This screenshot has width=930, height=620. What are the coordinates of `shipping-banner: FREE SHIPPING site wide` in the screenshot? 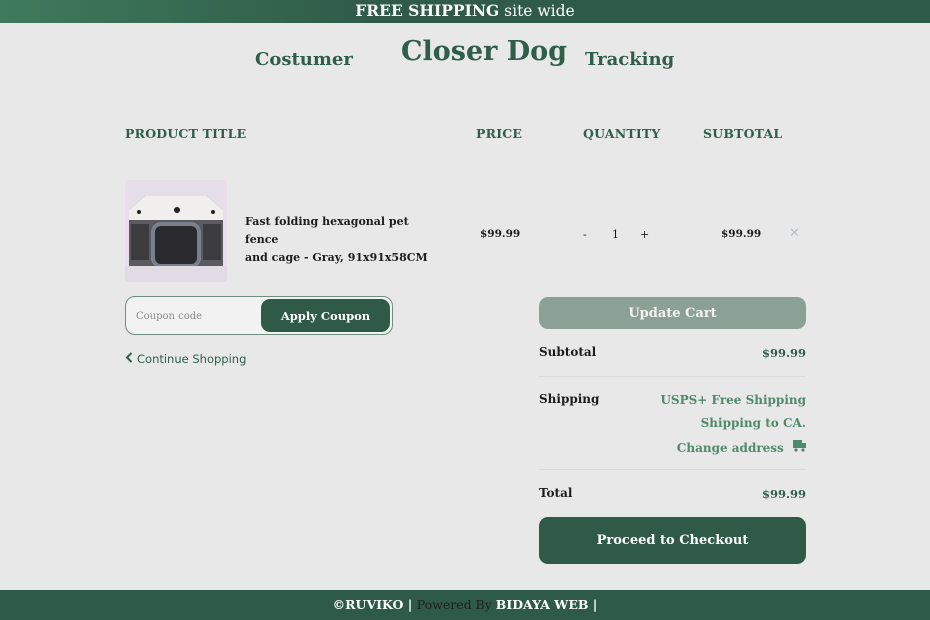 It's located at (465, 11).